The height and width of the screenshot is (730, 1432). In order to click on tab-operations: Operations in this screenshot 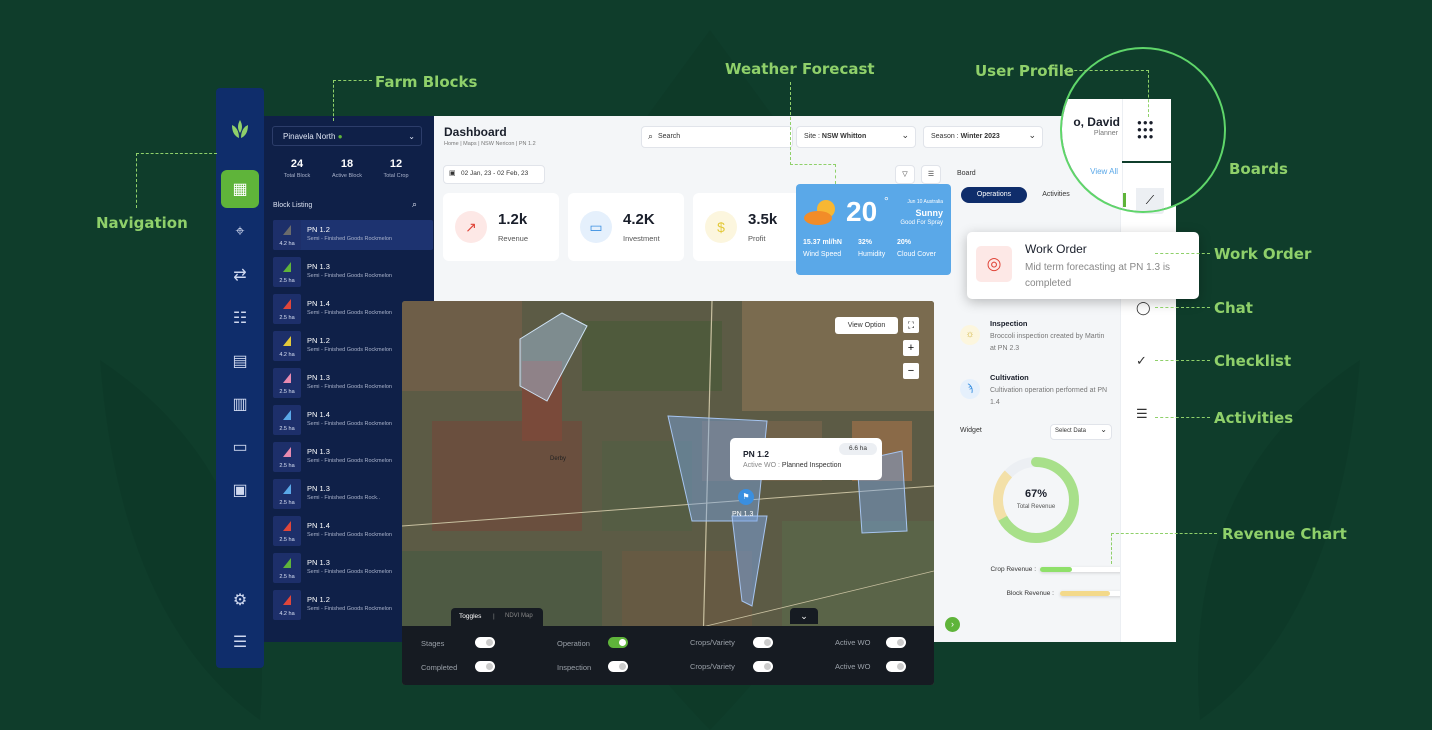, I will do `click(994, 195)`.